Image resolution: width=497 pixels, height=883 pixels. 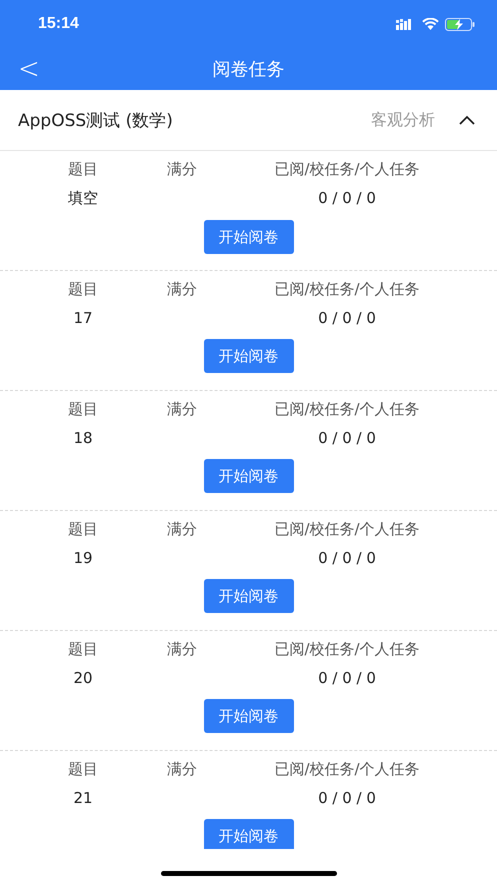 I want to click on back-button: <, so click(x=29, y=69).